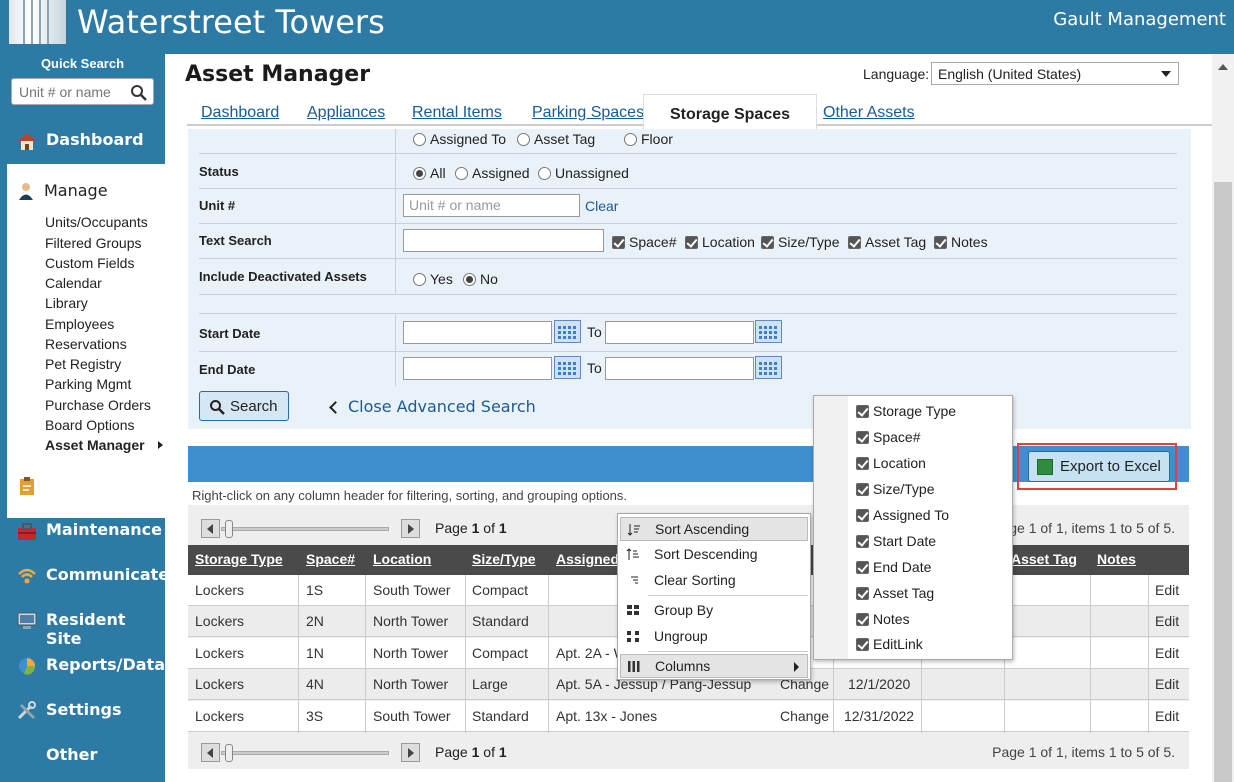  What do you see at coordinates (632, 554) in the screenshot?
I see `sort-descending-icon` at bounding box center [632, 554].